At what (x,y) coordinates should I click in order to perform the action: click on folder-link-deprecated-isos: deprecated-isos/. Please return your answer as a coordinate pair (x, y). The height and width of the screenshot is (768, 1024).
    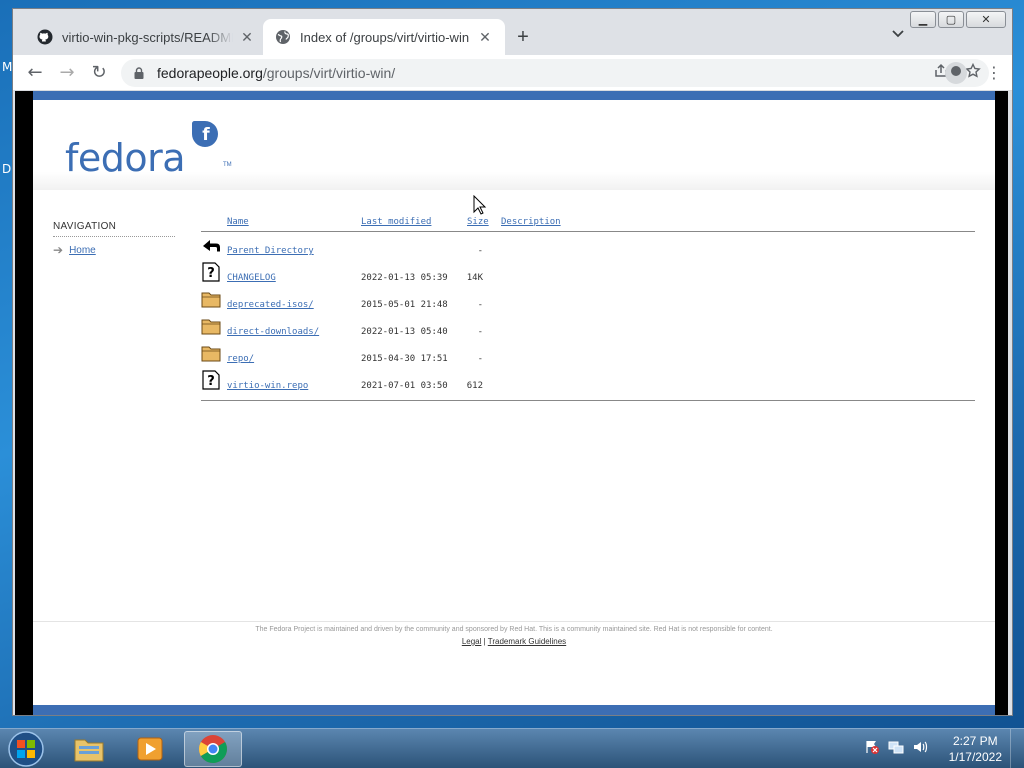
    Looking at the image, I should click on (270, 305).